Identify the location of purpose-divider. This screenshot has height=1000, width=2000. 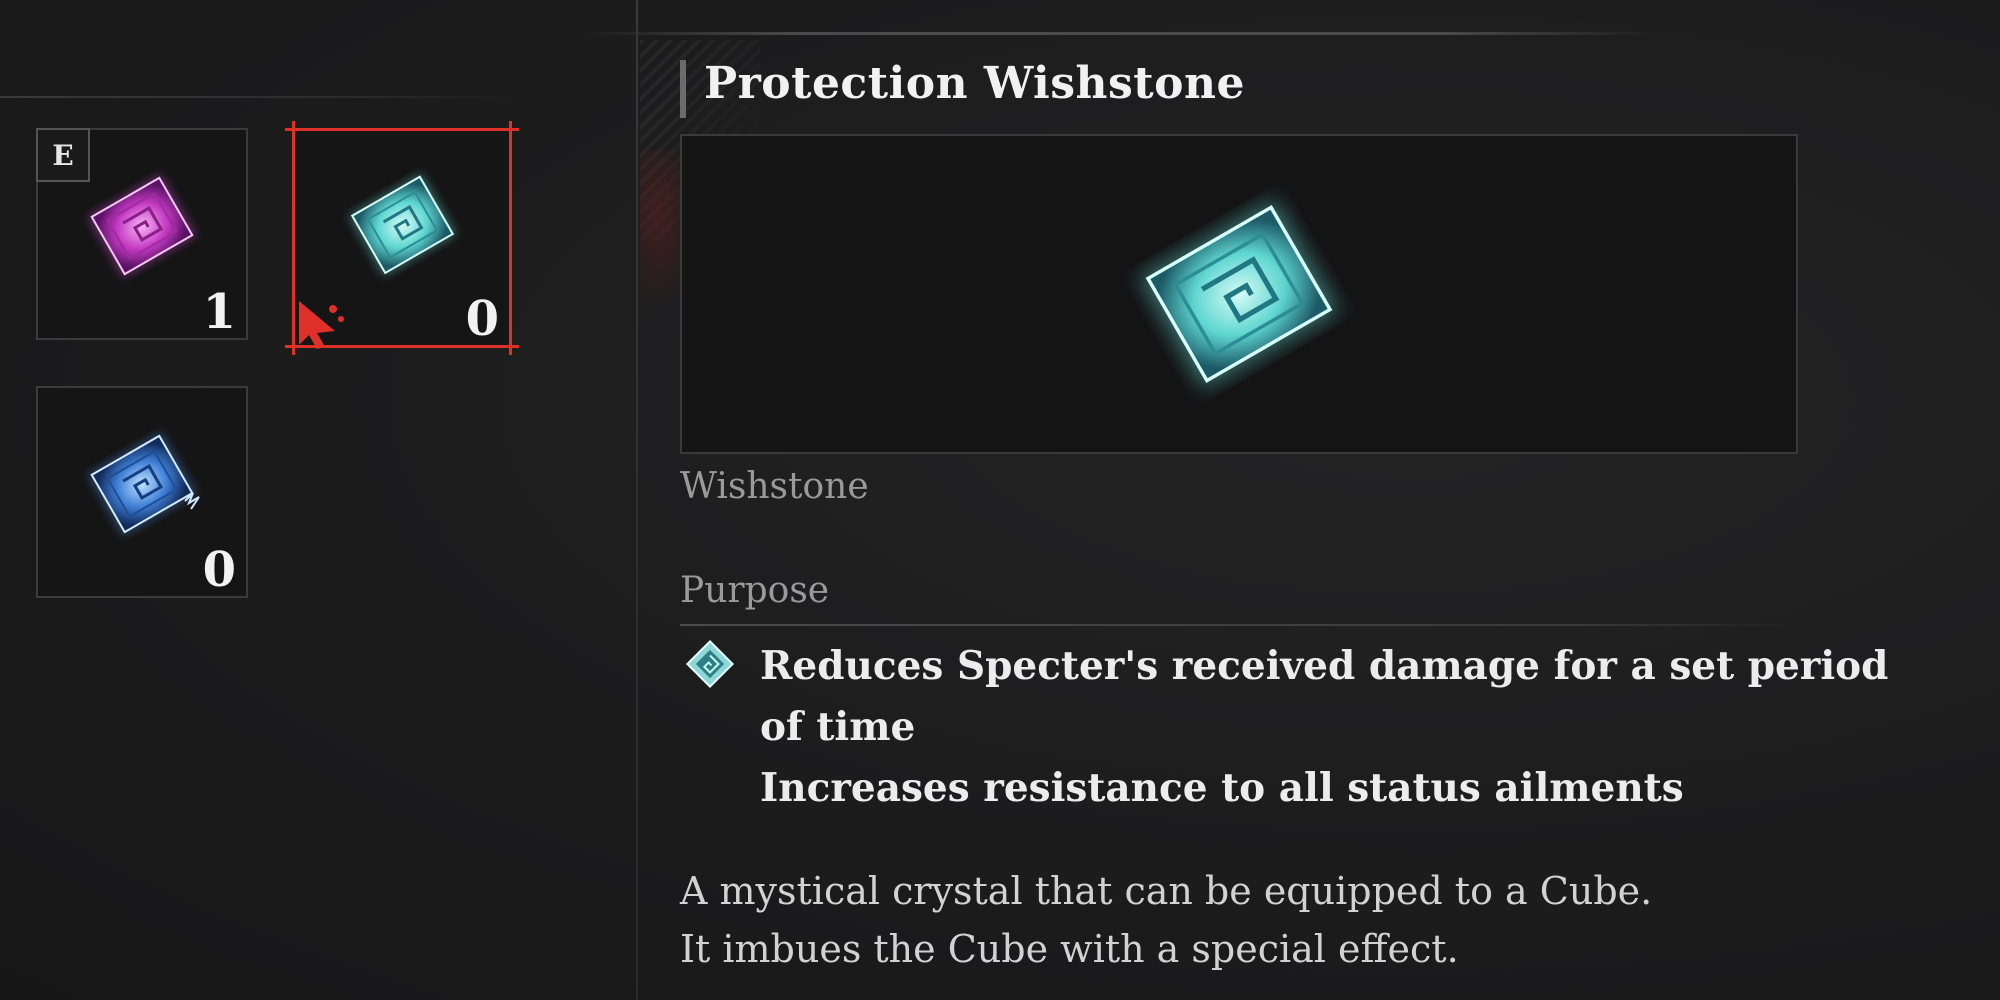
(1240, 625).